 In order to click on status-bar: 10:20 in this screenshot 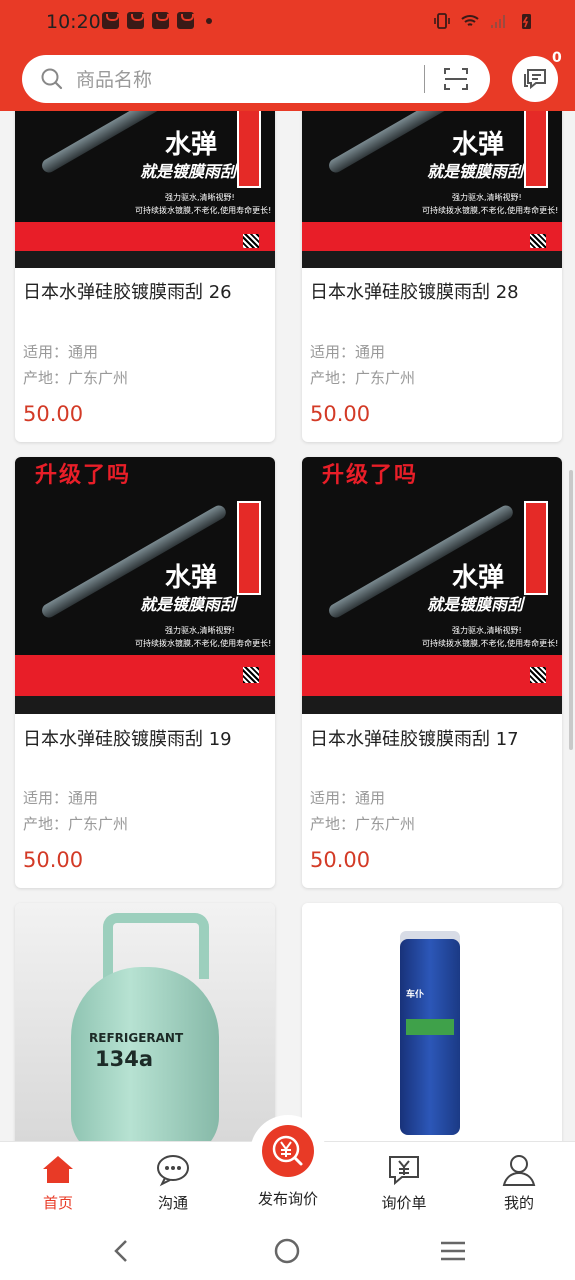, I will do `click(287, 23)`.